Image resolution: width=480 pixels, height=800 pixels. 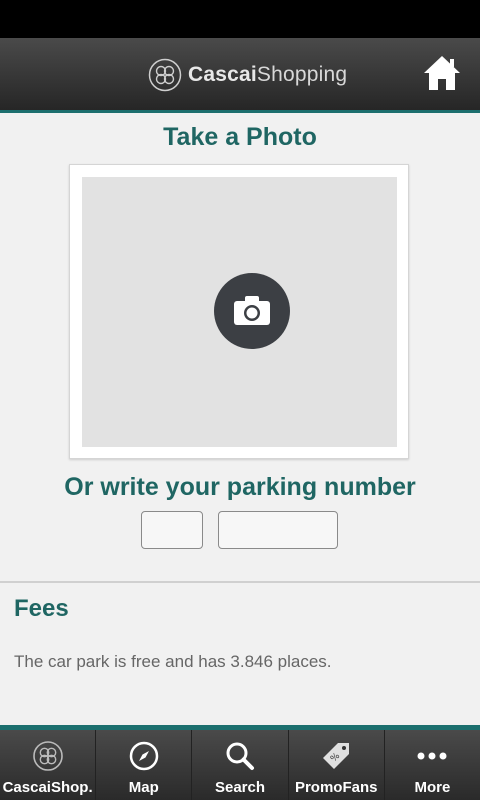 I want to click on camera-icon, so click(x=252, y=310).